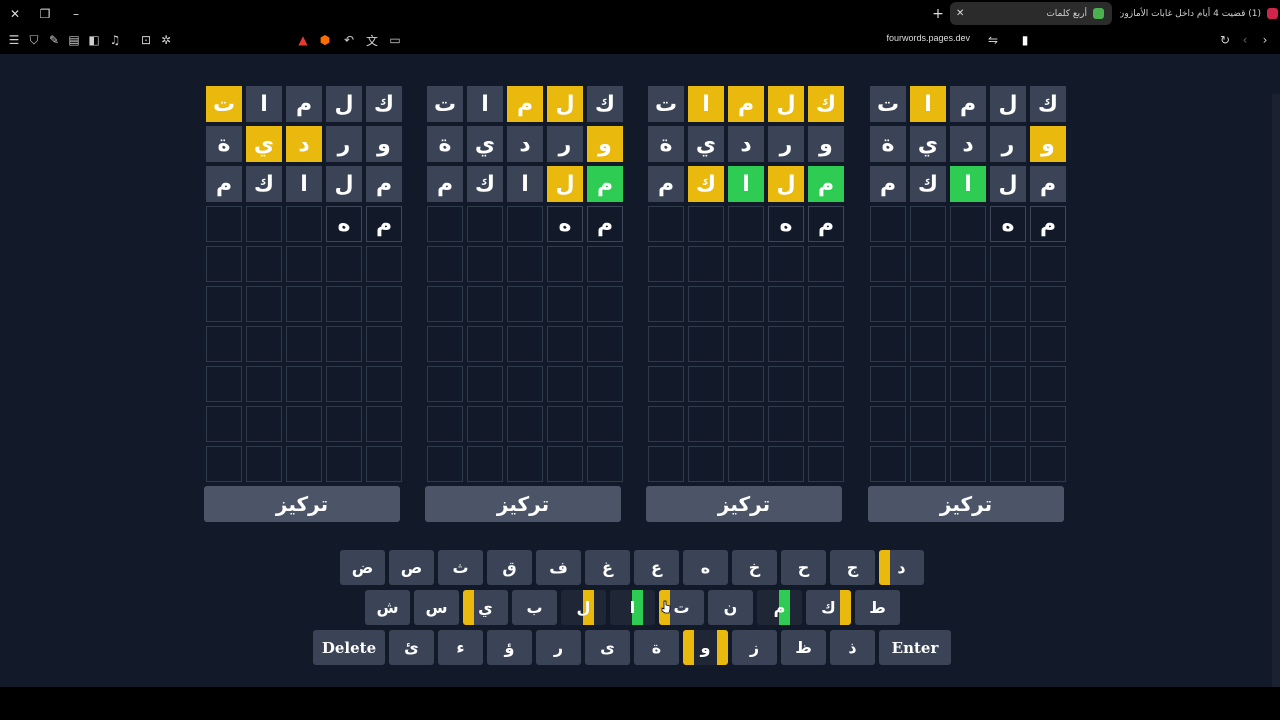 The height and width of the screenshot is (720, 1280). Describe the element at coordinates (362, 567) in the screenshot. I see `letter-key: ض` at that location.